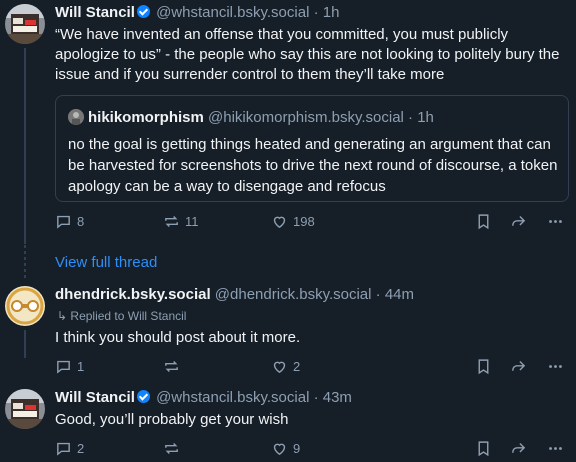  I want to click on quote-time: · 1h, so click(421, 117).